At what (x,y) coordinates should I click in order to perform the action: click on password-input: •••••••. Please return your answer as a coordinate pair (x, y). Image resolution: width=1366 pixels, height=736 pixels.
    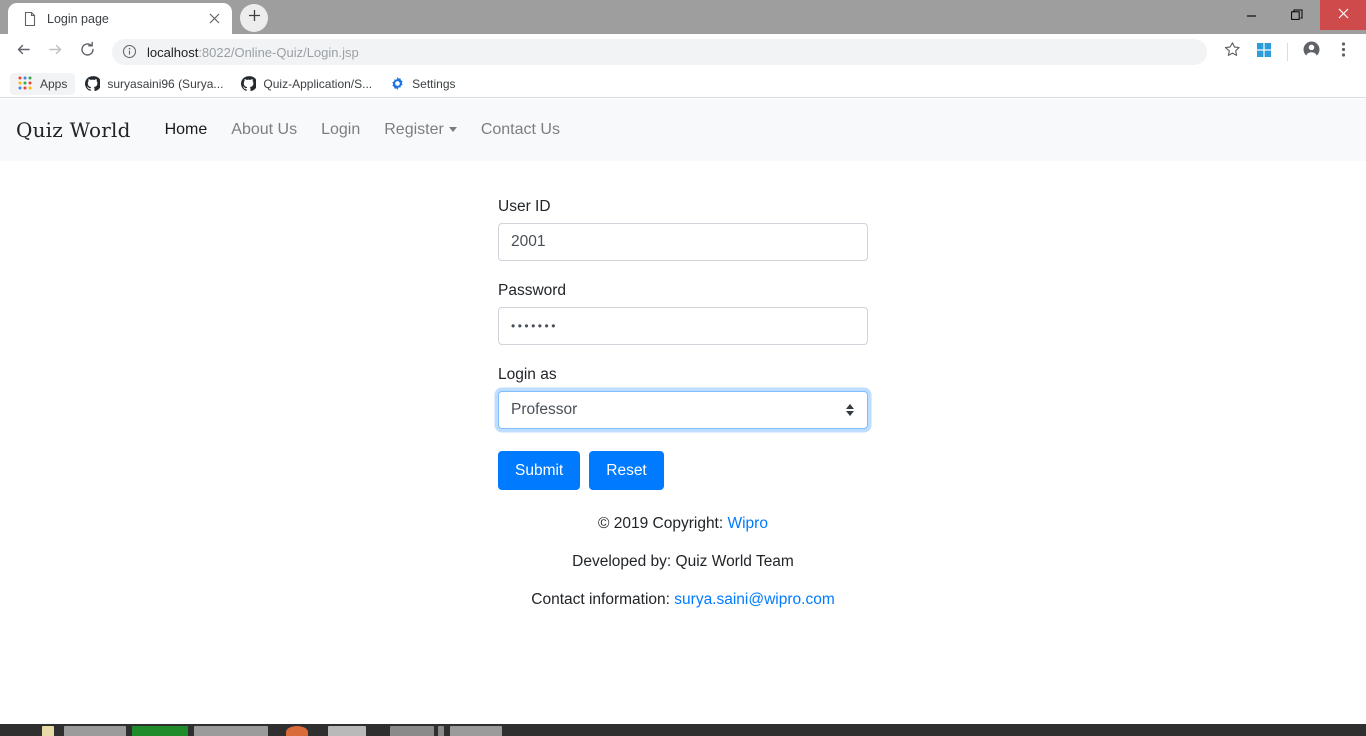
    Looking at the image, I should click on (683, 326).